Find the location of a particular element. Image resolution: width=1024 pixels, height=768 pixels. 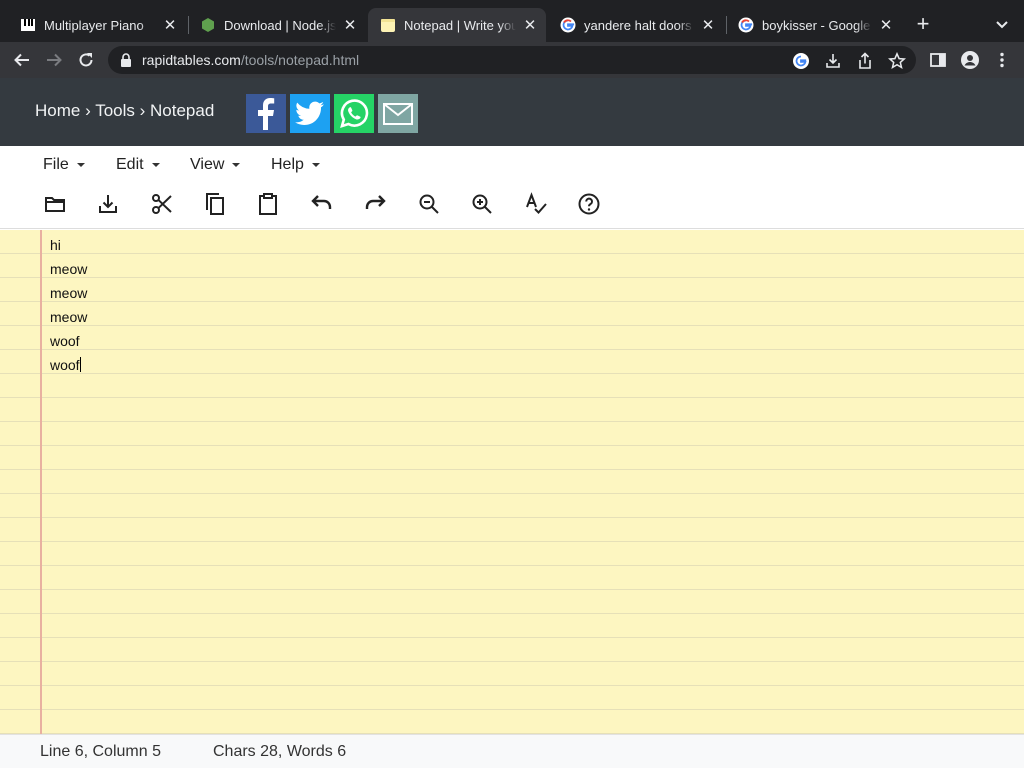

breadcrumb: Home › Tools › Notepad is located at coordinates (124, 111).